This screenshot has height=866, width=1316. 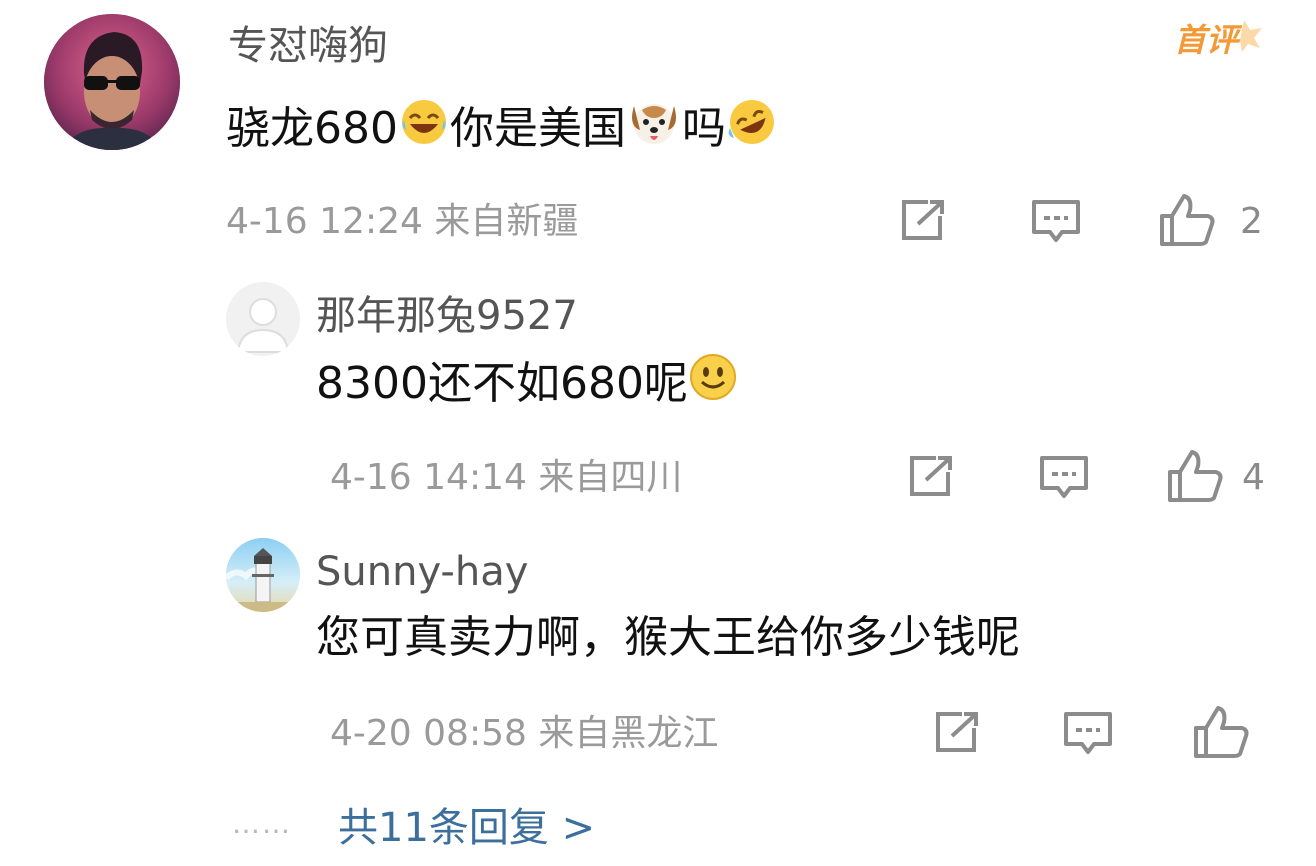 I want to click on comment-location: 来自新疆, so click(x=506, y=221).